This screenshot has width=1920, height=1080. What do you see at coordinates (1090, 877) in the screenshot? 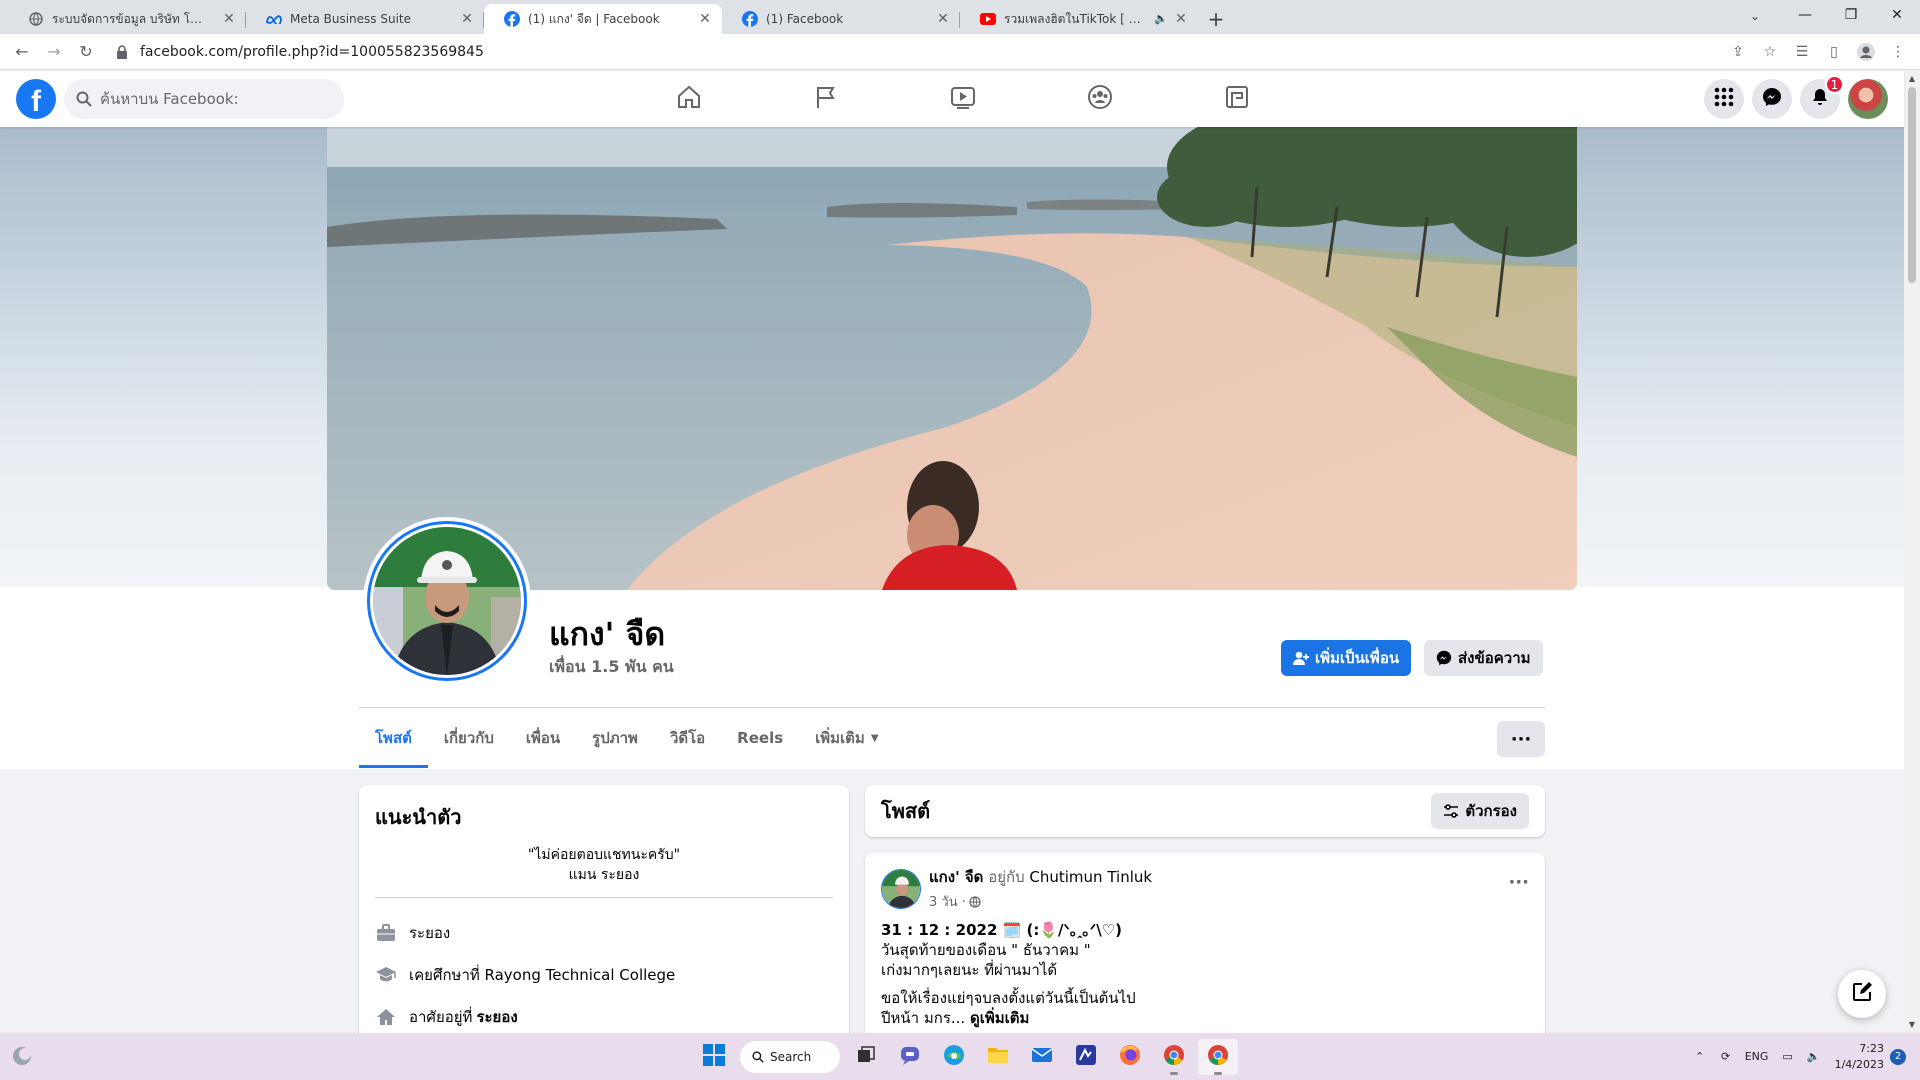
I see `post-tagged-name: Chutimun Tinluk` at bounding box center [1090, 877].